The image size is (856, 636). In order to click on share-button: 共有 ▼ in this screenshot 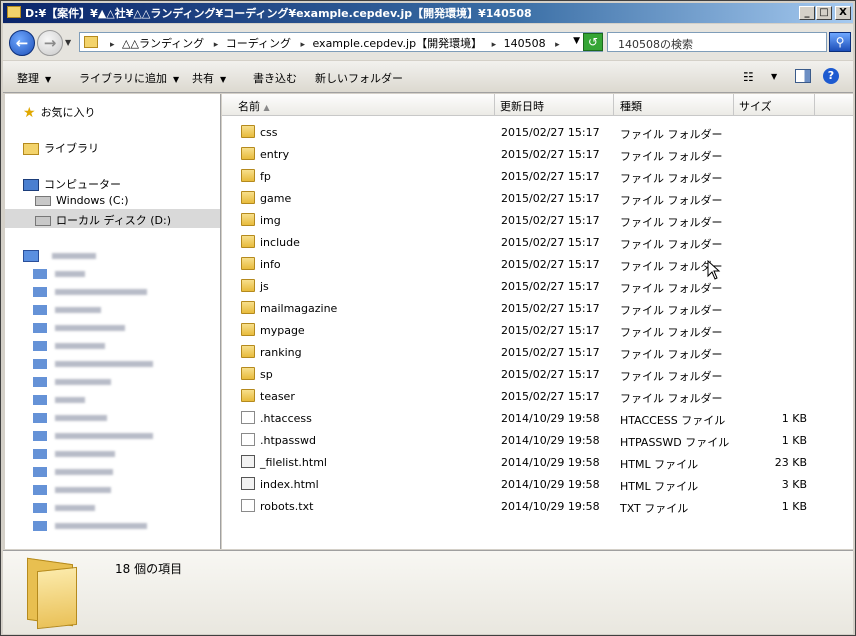, I will do `click(209, 78)`.